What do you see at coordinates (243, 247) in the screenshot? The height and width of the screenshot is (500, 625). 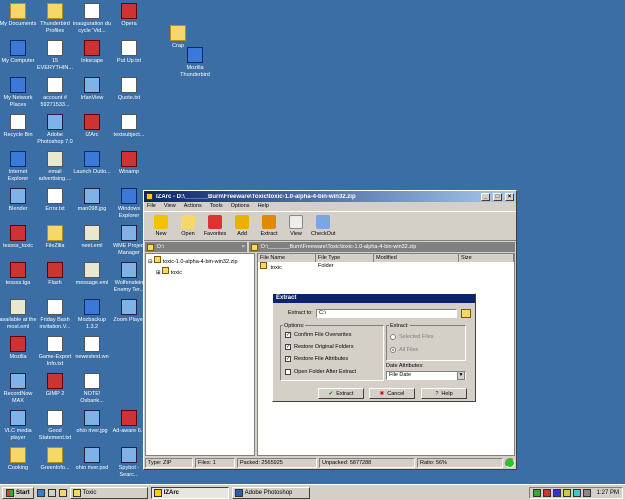 I see `close-pane-icon: ×` at bounding box center [243, 247].